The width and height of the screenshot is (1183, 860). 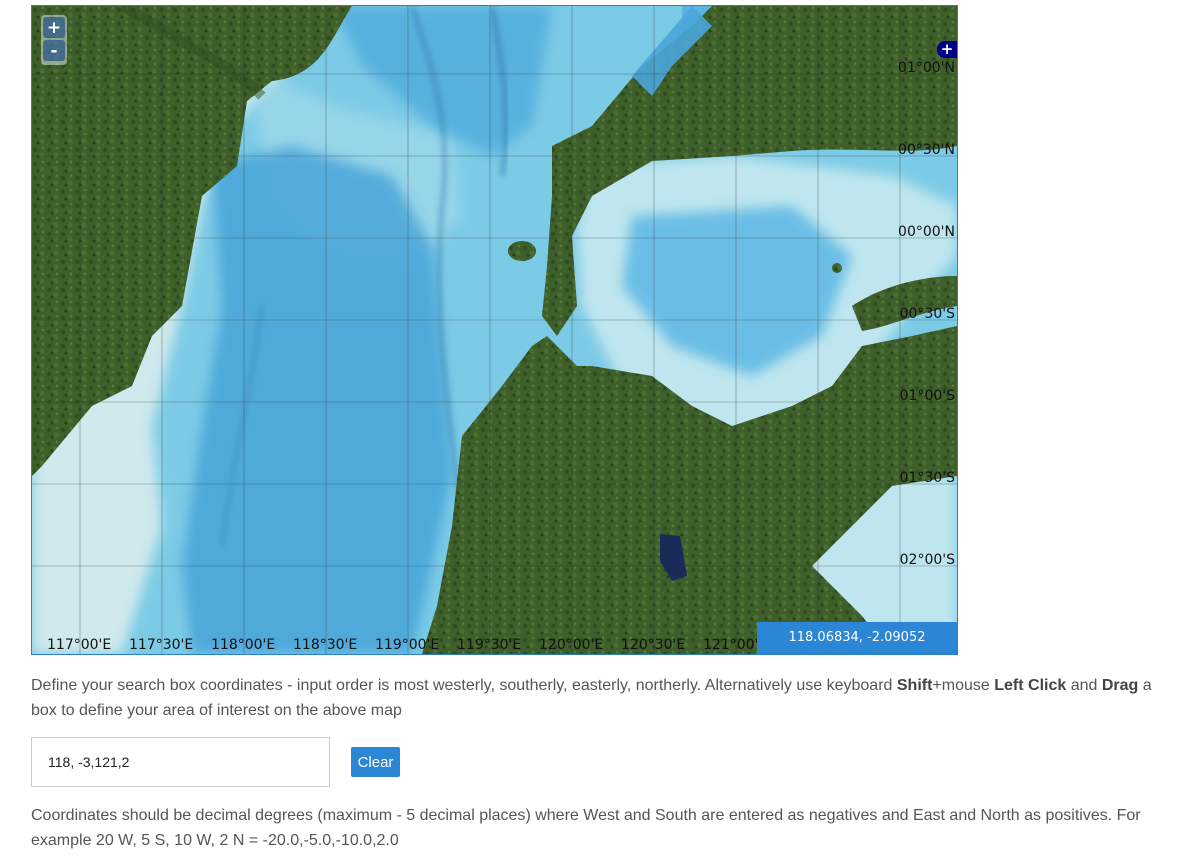 What do you see at coordinates (927, 560) in the screenshot?
I see `lat-label: 02°00'S` at bounding box center [927, 560].